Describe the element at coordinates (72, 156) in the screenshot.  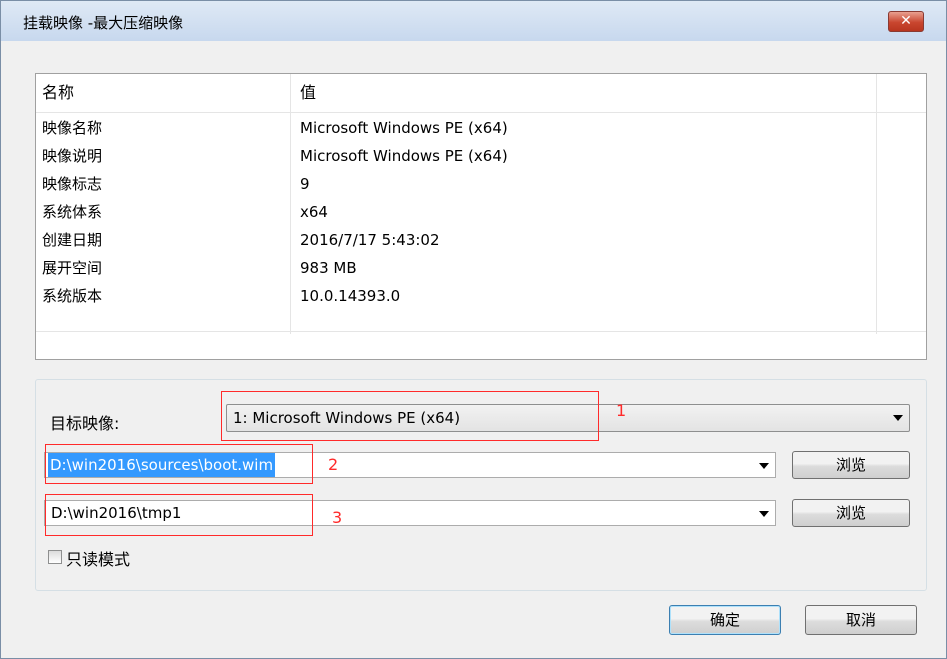
I see `row-name: 映像说明` at that location.